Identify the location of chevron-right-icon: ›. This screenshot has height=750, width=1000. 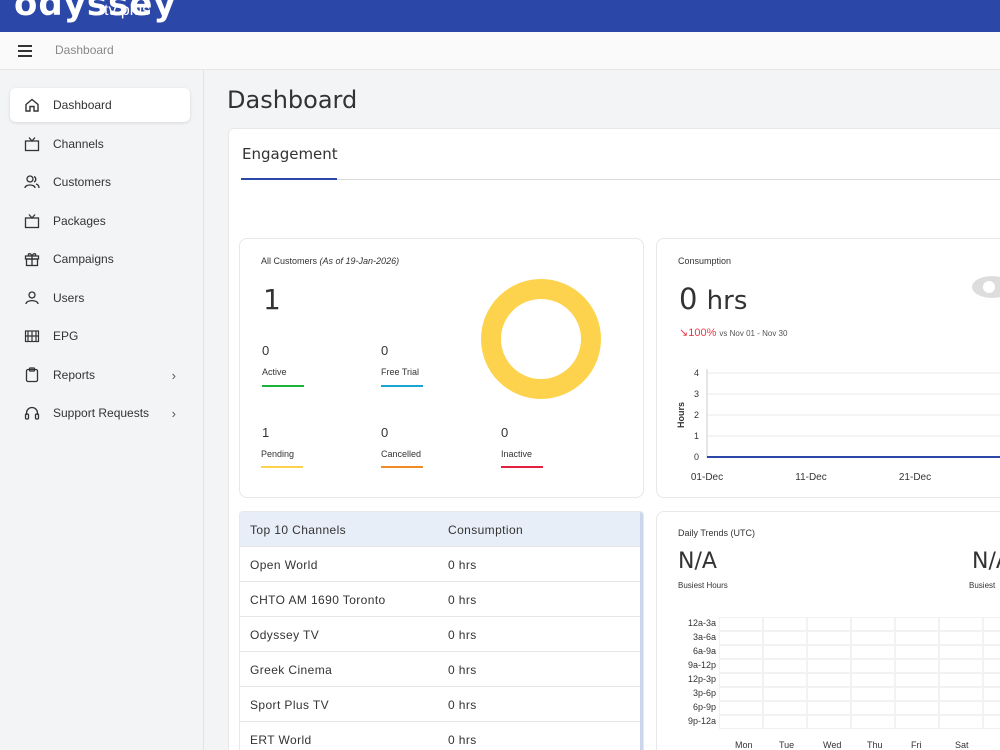
(173, 375).